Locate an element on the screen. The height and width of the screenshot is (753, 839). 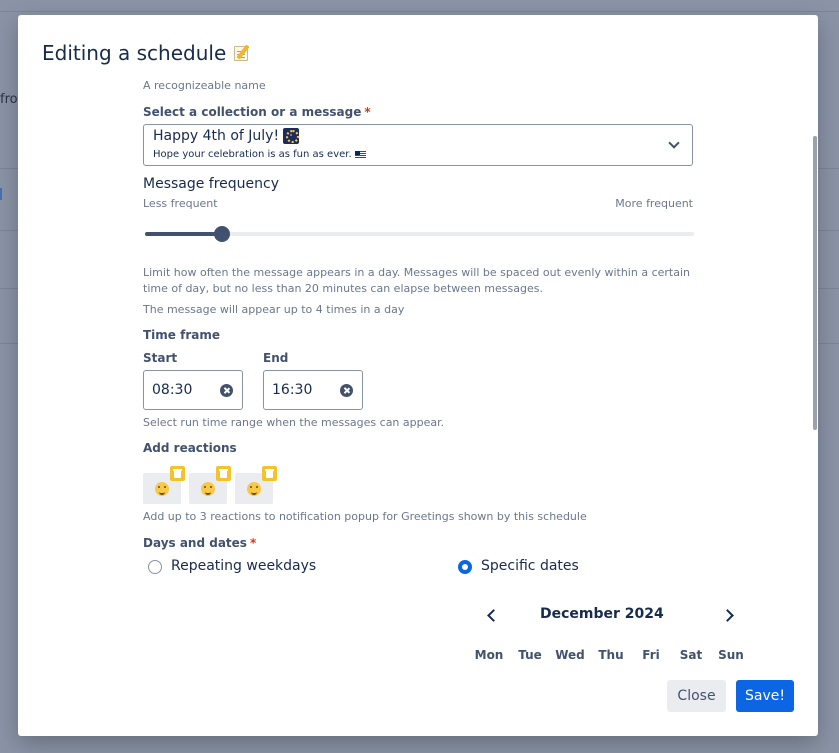
slider-thumb is located at coordinates (221, 234).